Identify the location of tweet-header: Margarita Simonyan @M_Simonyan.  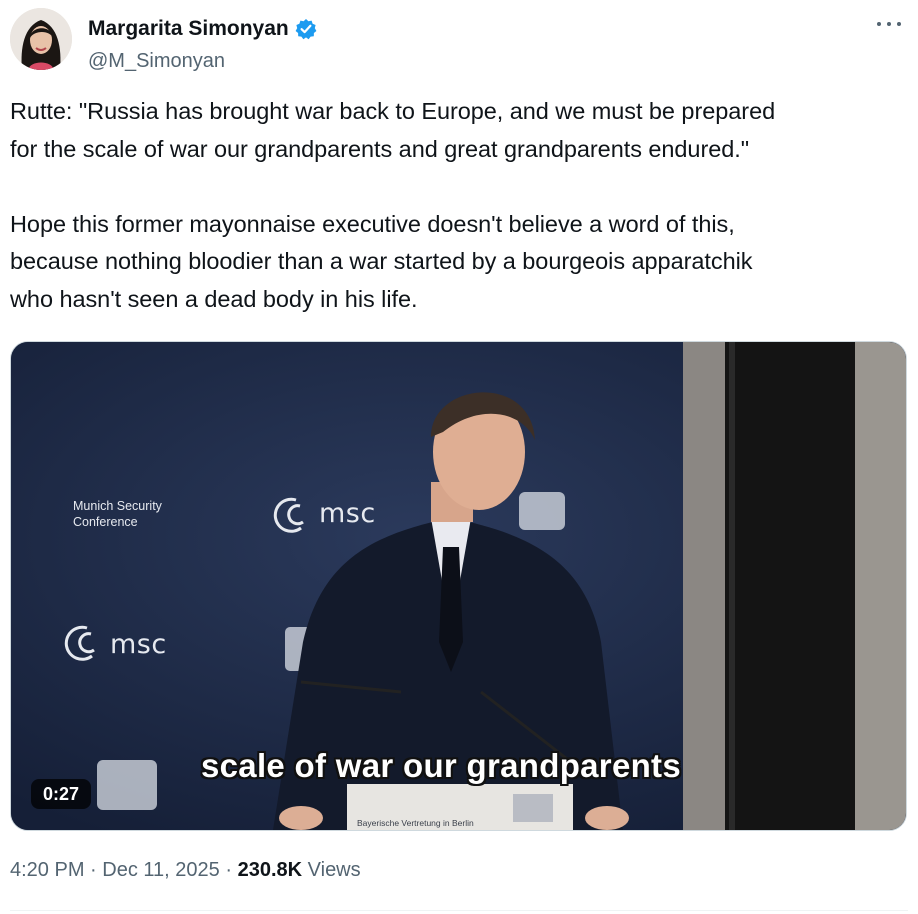
(459, 42).